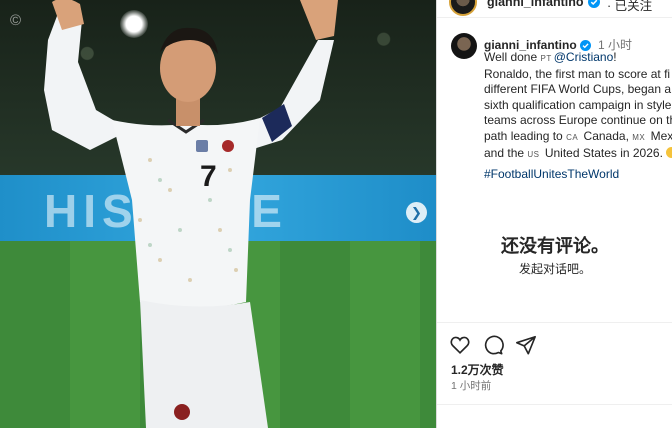  I want to click on post-header: gianni_infantino · 已关注, so click(554, 9).